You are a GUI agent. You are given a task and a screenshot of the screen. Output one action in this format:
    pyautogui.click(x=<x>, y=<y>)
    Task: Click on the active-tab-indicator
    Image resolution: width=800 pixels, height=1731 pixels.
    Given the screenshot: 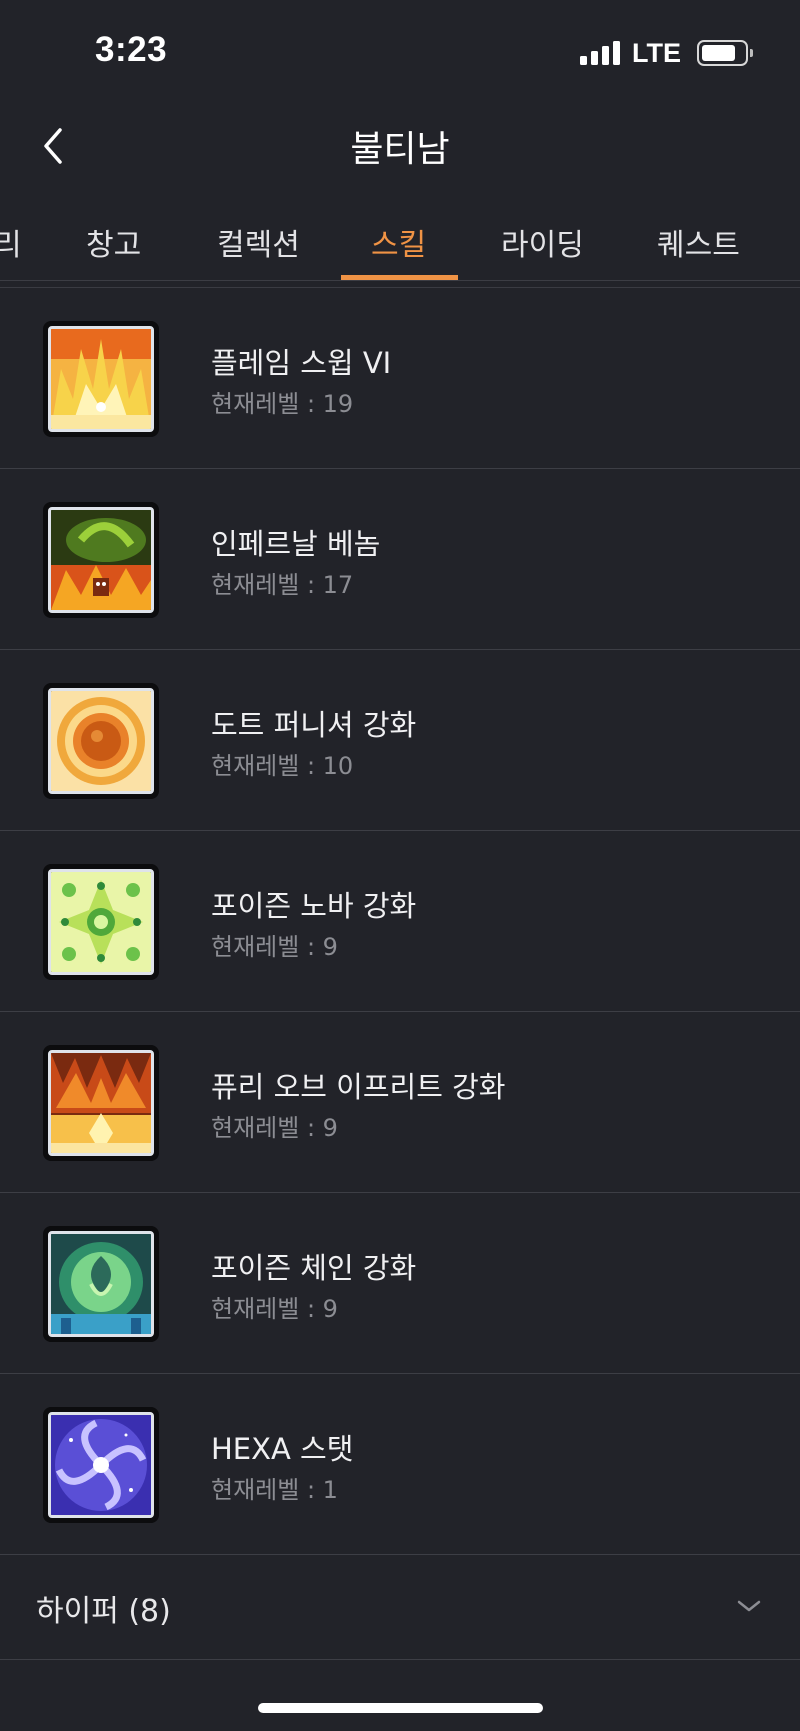 What is the action you would take?
    pyautogui.click(x=399, y=277)
    